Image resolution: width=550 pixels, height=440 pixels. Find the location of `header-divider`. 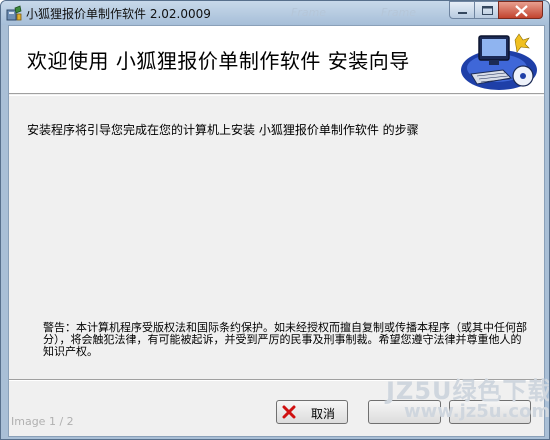

header-divider is located at coordinates (276, 95).